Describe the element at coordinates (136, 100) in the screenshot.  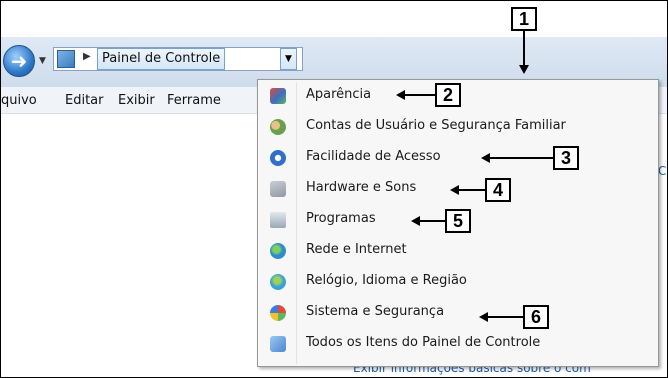
I see `menu-view: Exibir` at that location.